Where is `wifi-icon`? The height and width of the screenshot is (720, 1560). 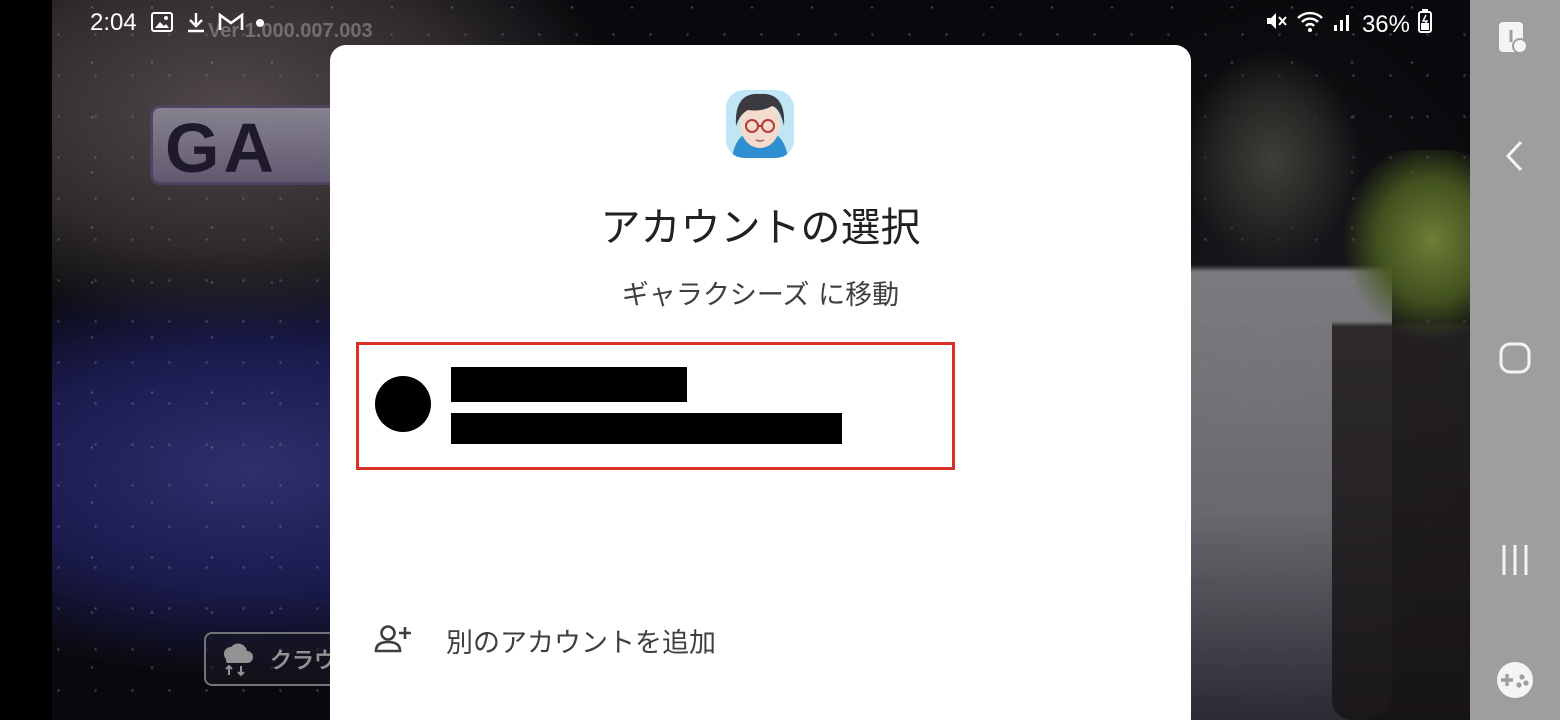
wifi-icon is located at coordinates (1310, 24).